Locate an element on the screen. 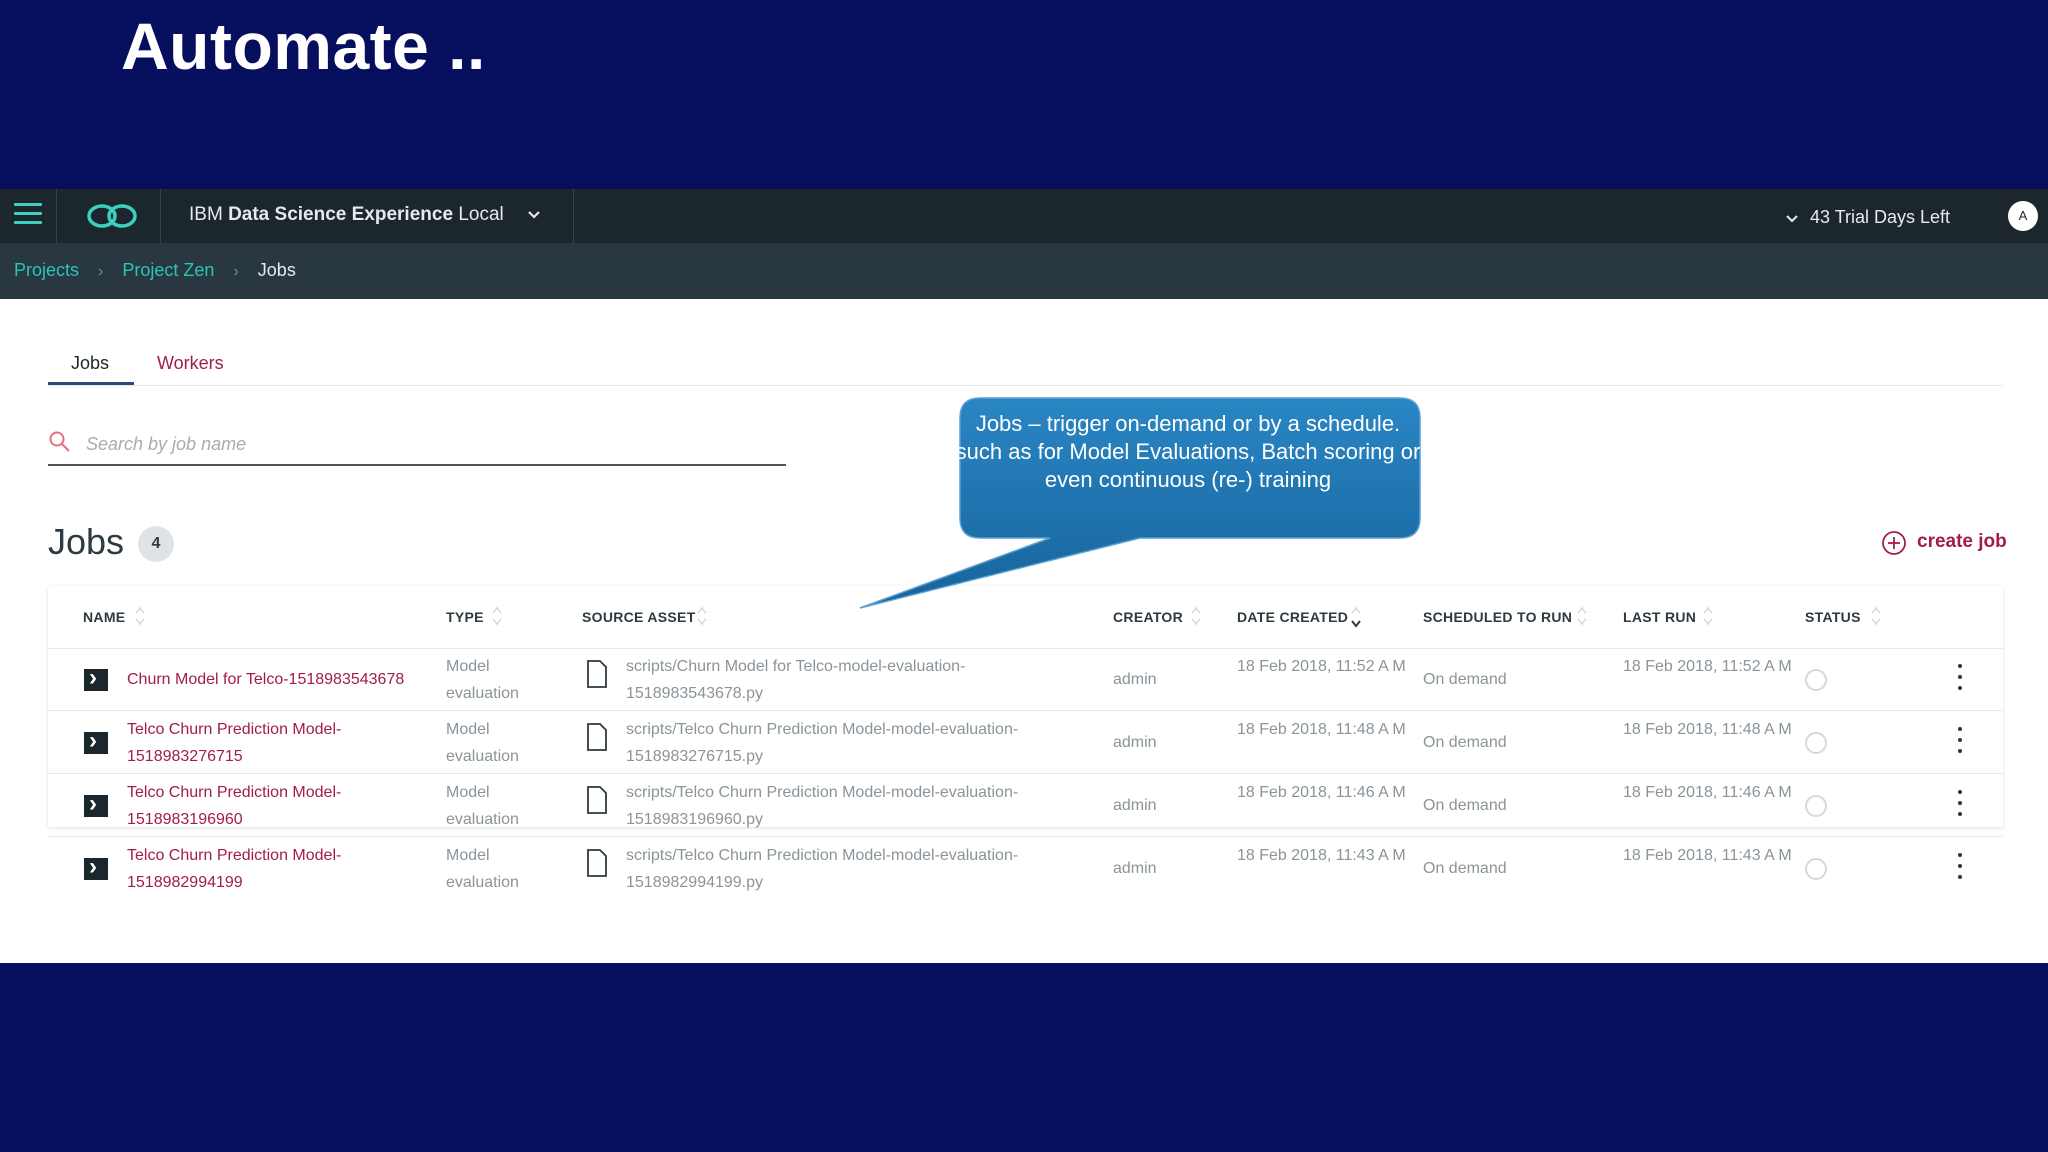  last-run: 18 Feb 2018, 11:46 A M is located at coordinates (1707, 792).